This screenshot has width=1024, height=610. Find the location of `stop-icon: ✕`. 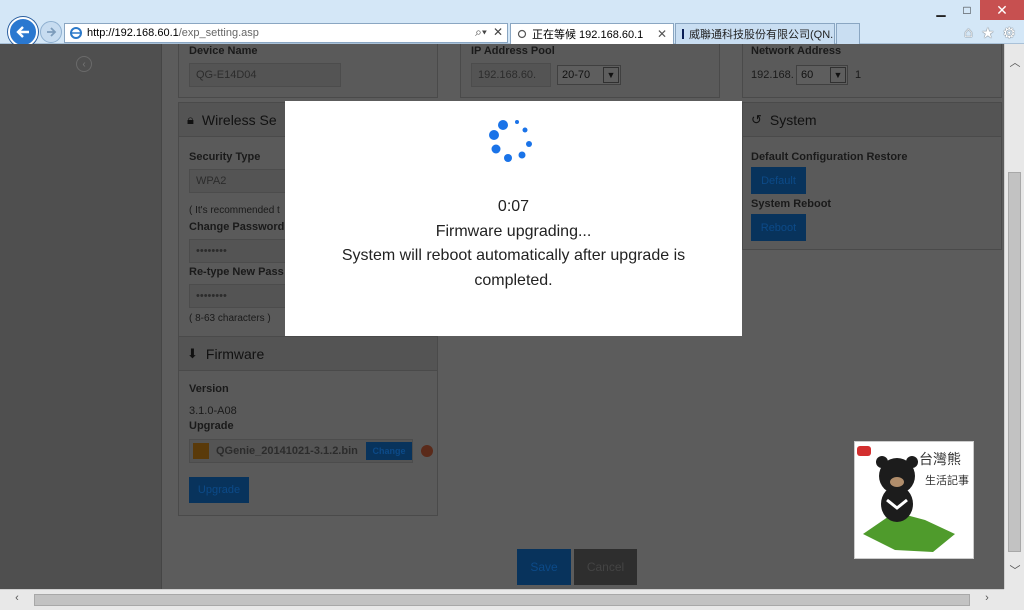

stop-icon: ✕ is located at coordinates (498, 32).